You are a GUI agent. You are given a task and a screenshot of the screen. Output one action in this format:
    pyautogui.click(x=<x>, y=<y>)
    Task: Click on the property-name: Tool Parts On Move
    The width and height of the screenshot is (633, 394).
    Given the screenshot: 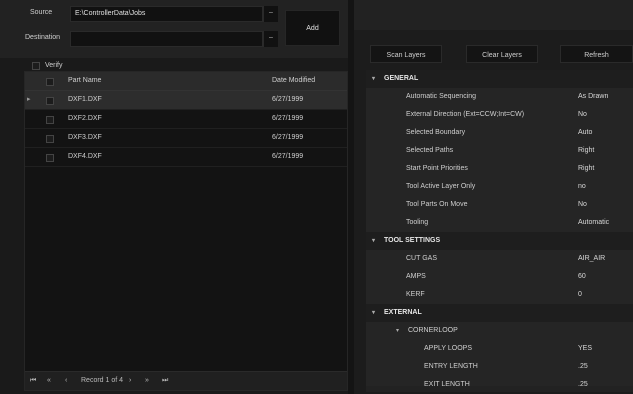 What is the action you would take?
    pyautogui.click(x=437, y=204)
    